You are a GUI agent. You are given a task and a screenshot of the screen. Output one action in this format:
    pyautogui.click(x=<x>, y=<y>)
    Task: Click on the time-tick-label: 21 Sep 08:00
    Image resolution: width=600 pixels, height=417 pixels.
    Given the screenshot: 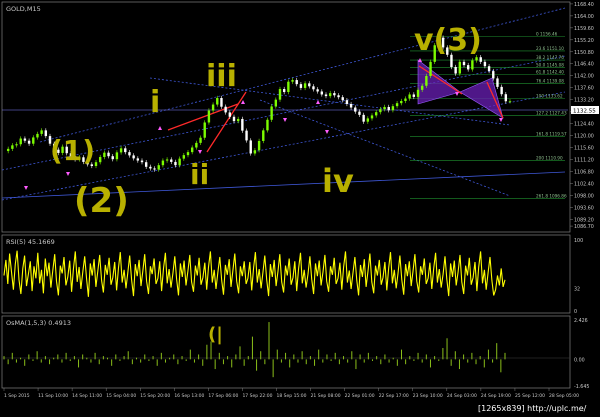 What is the action you would take?
    pyautogui.click(x=326, y=396)
    